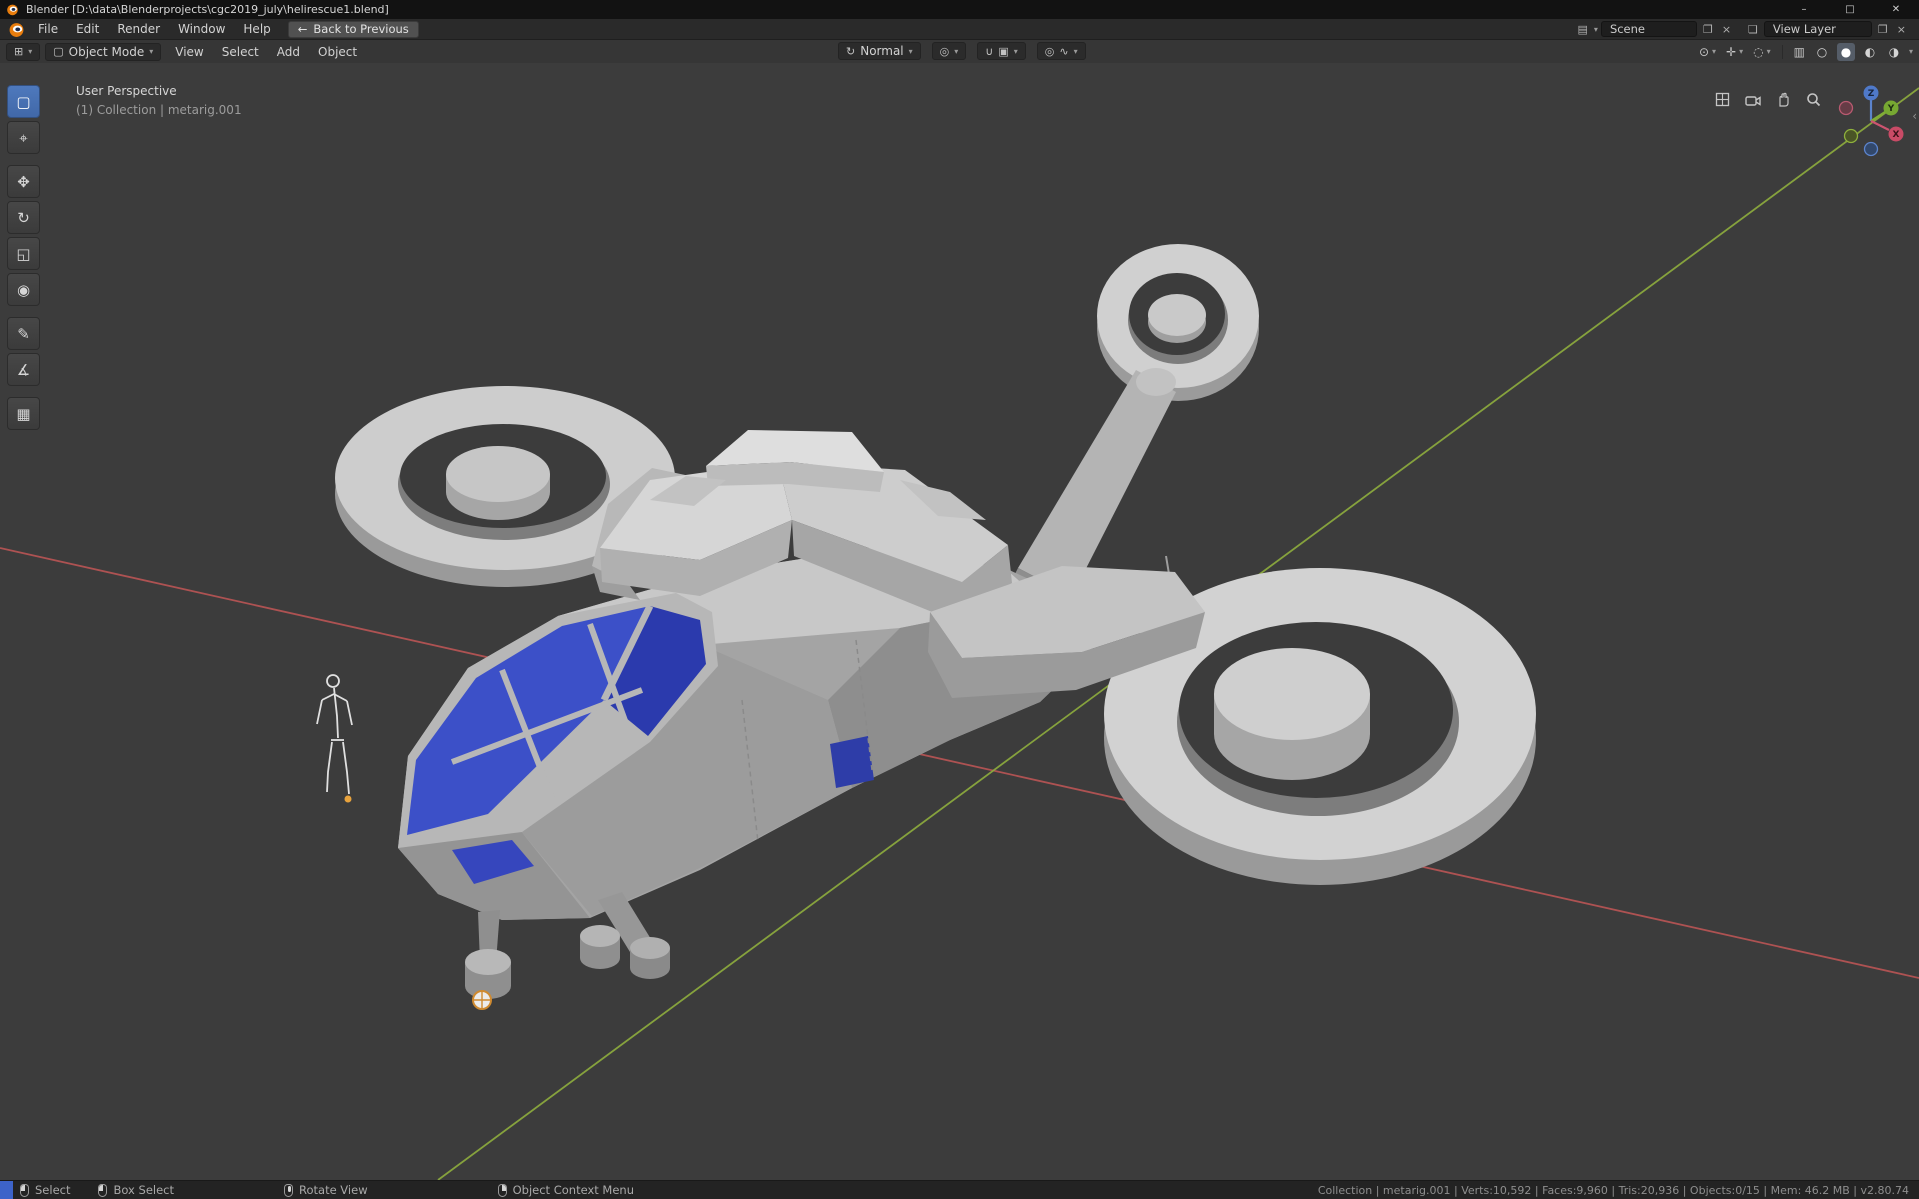  I want to click on pivot-point-dropdown: ◎ ▾, so click(949, 51).